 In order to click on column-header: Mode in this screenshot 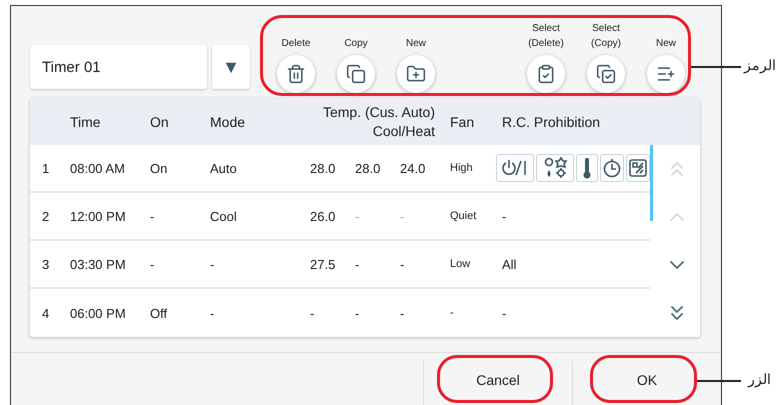, I will do `click(227, 122)`.